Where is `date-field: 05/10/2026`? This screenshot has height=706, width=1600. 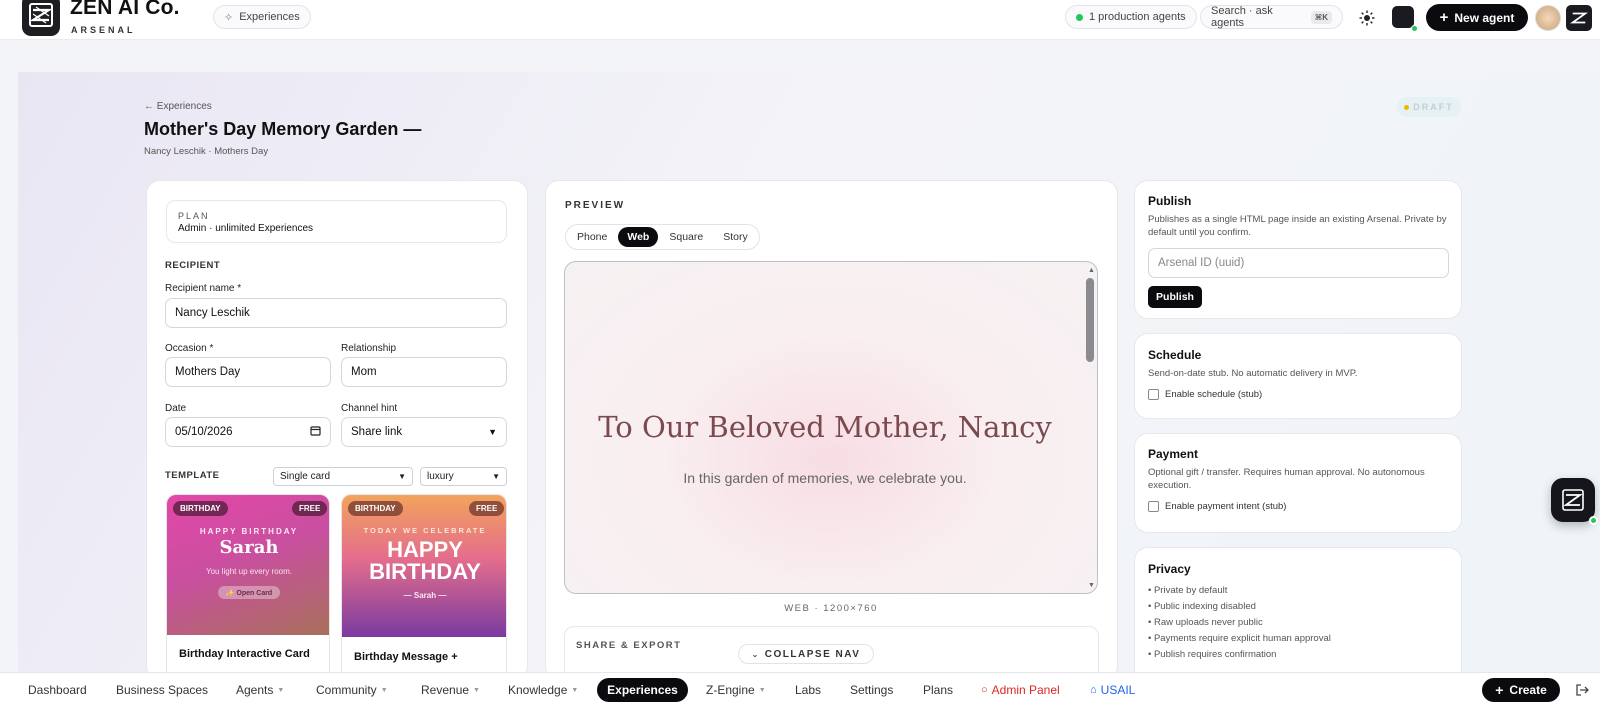
date-field: 05/10/2026 is located at coordinates (248, 432).